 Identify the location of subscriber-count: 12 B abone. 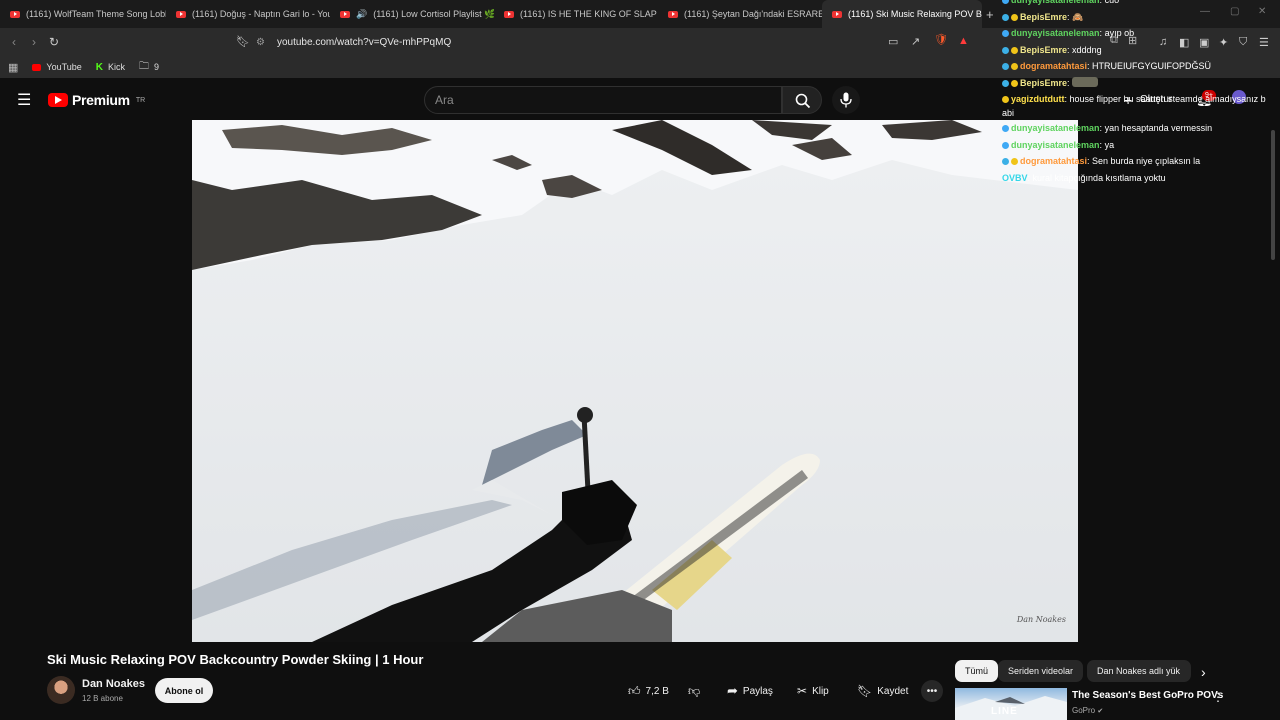
(102, 698).